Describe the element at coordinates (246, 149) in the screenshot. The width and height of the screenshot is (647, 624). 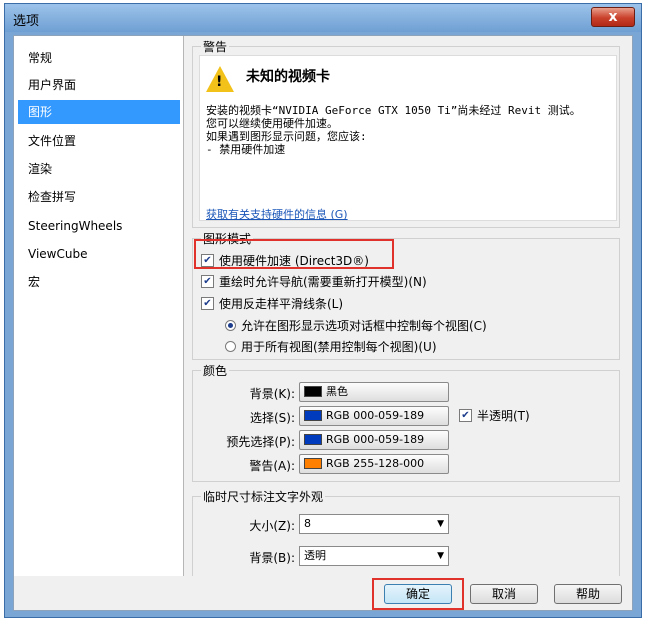
I see `warning-line-4: - 禁用硬件加速` at that location.